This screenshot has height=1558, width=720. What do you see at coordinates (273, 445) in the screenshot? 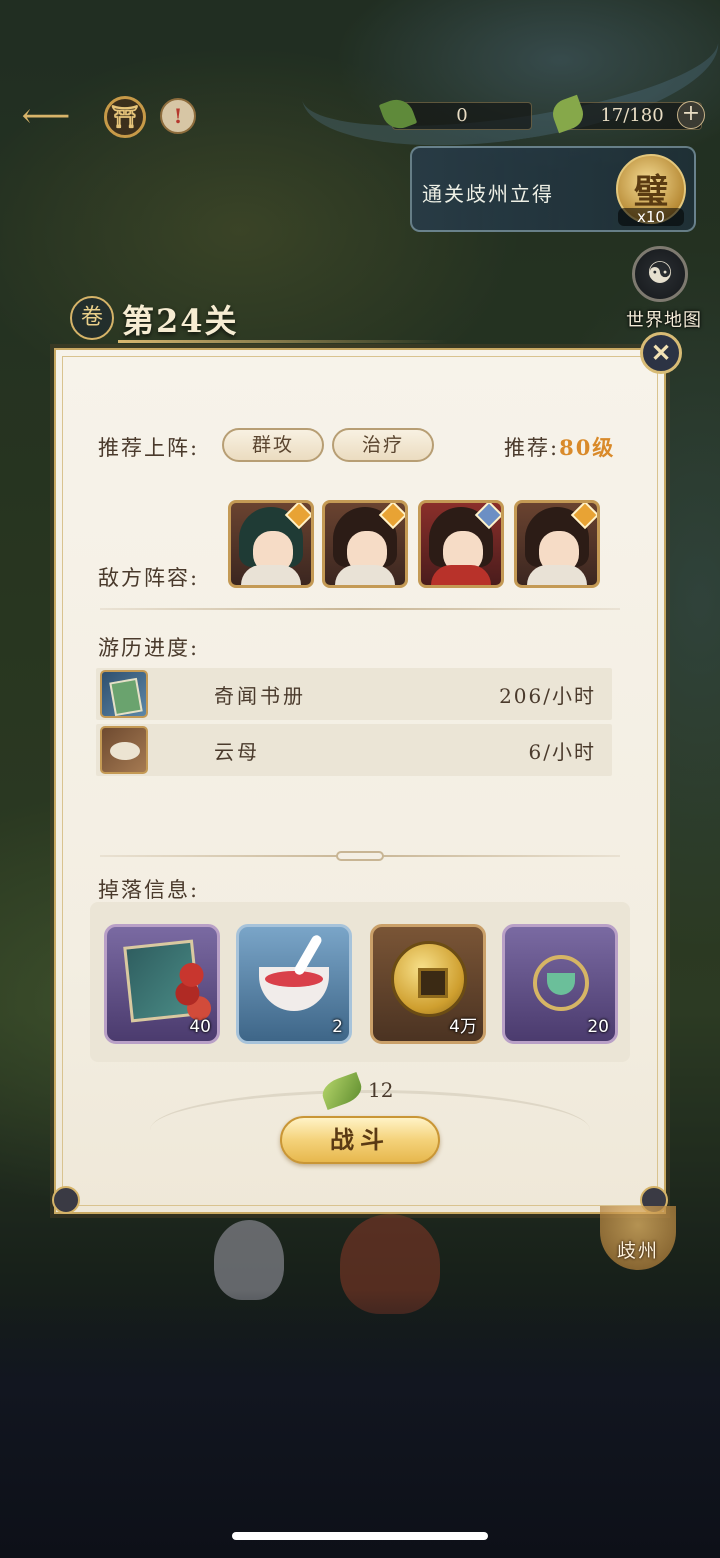
I see `tag-aoe: 群攻` at bounding box center [273, 445].